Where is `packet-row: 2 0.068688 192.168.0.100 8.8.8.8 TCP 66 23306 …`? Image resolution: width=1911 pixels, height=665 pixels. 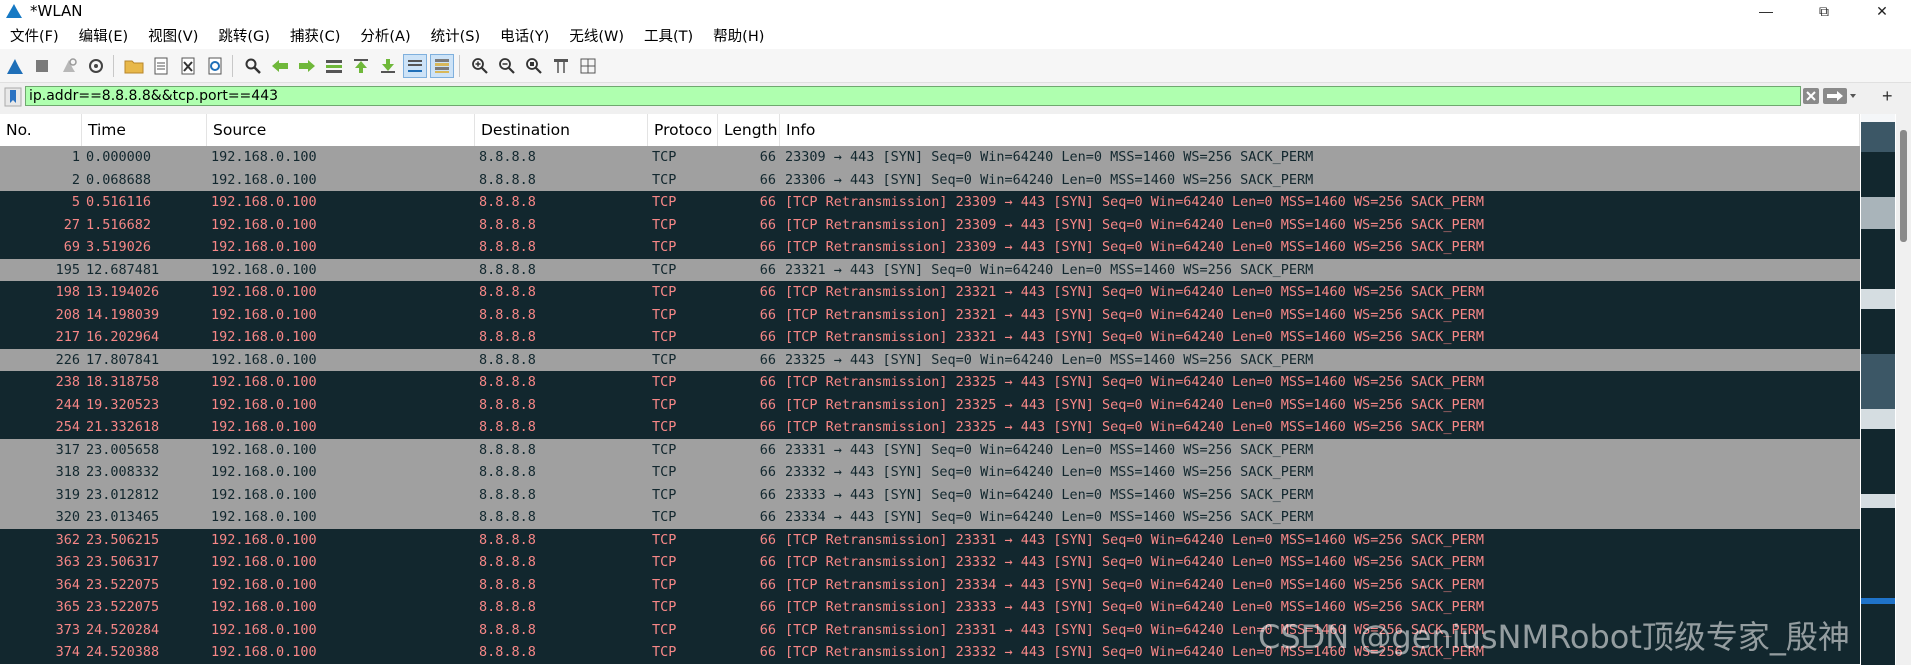 packet-row: 2 0.068688 192.168.0.100 8.8.8.8 TCP 66 23306 … is located at coordinates (930, 179).